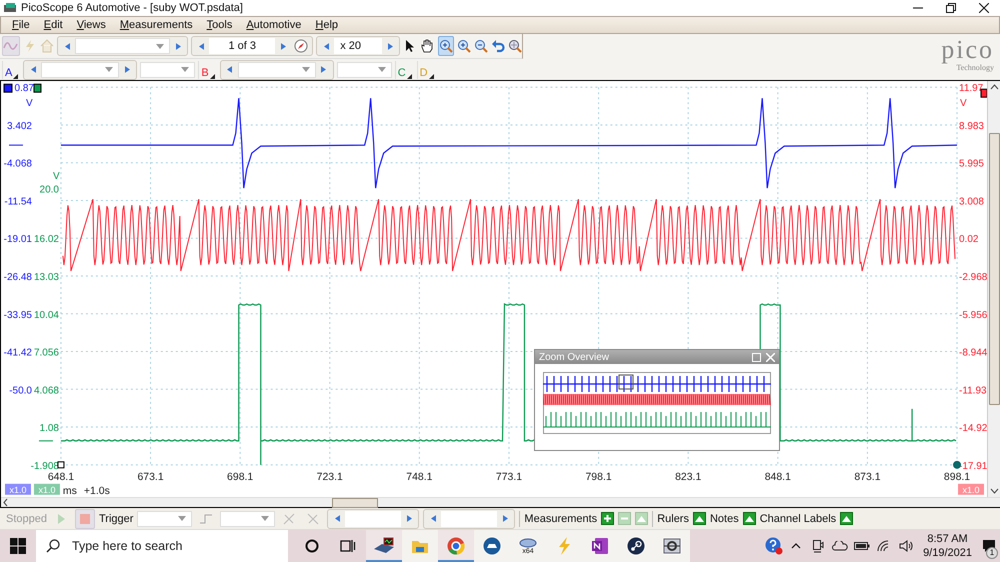 This screenshot has width=1000, height=562. What do you see at coordinates (11, 46) in the screenshot?
I see `wave-icon` at bounding box center [11, 46].